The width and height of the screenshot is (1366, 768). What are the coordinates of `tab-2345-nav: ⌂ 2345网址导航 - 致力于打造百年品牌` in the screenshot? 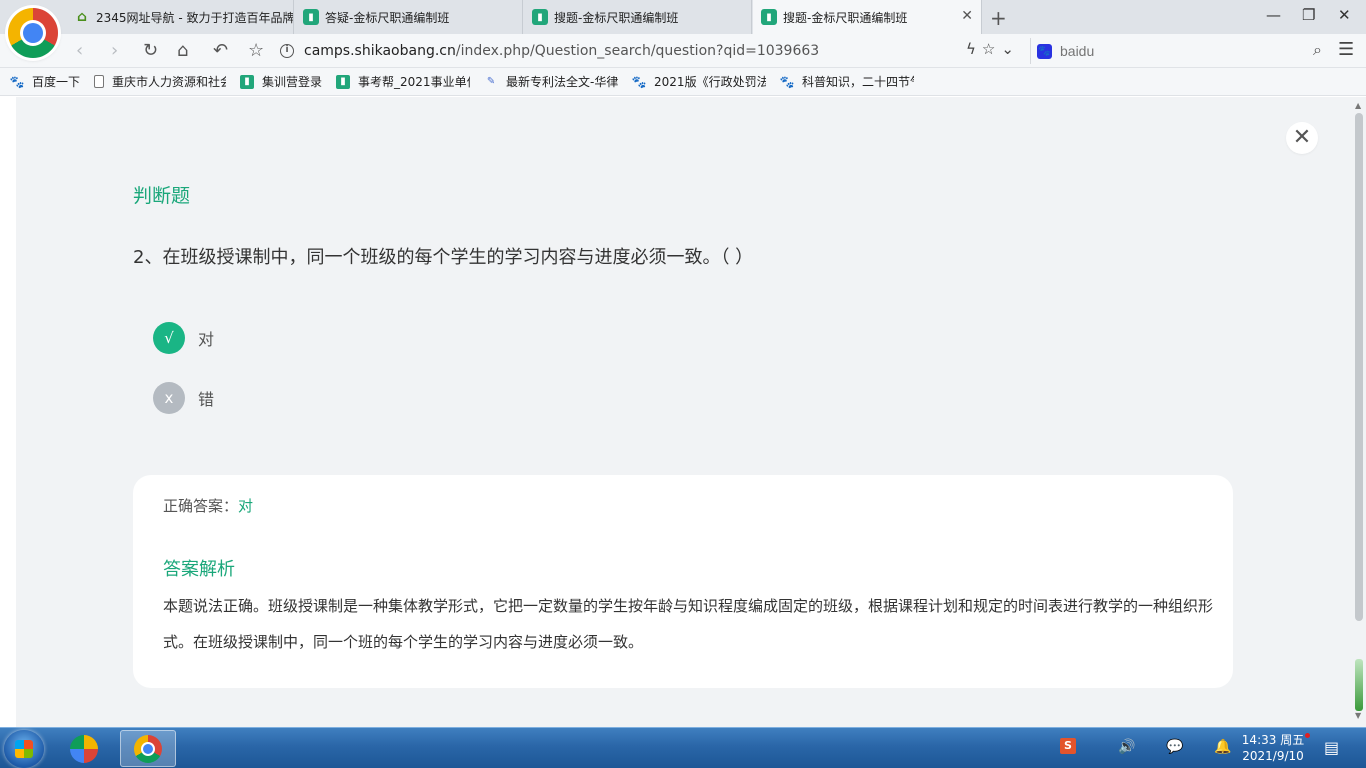 It's located at (180, 17).